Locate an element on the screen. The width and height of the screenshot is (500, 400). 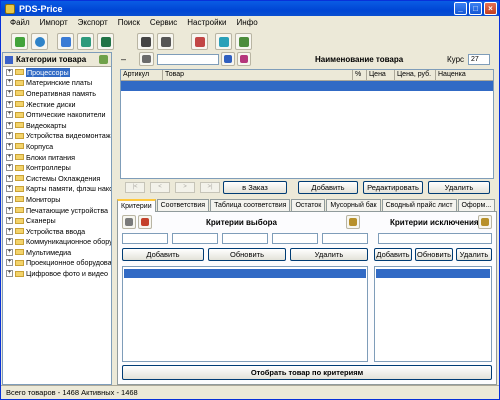
maximize-button: □ is located at coordinates (475, 8).